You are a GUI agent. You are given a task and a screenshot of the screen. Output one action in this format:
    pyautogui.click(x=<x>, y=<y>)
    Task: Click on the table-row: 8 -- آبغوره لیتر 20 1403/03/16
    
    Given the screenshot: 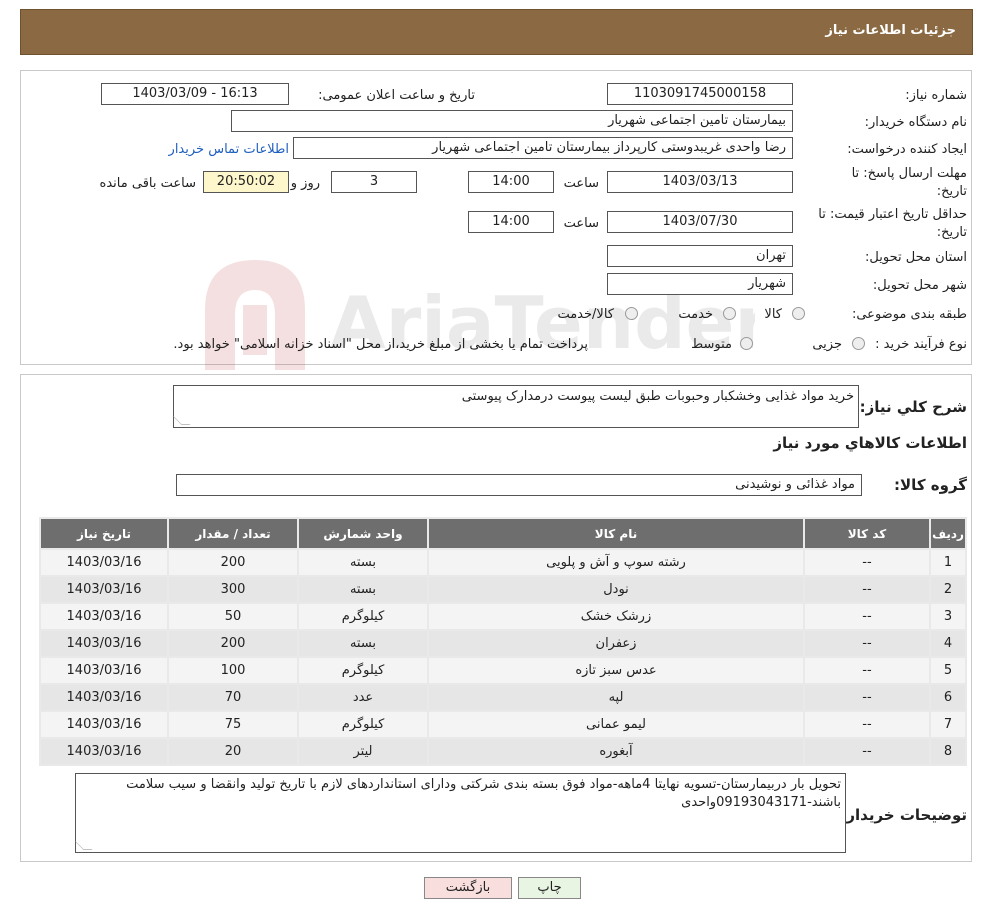 What is the action you would take?
    pyautogui.click(x=503, y=751)
    